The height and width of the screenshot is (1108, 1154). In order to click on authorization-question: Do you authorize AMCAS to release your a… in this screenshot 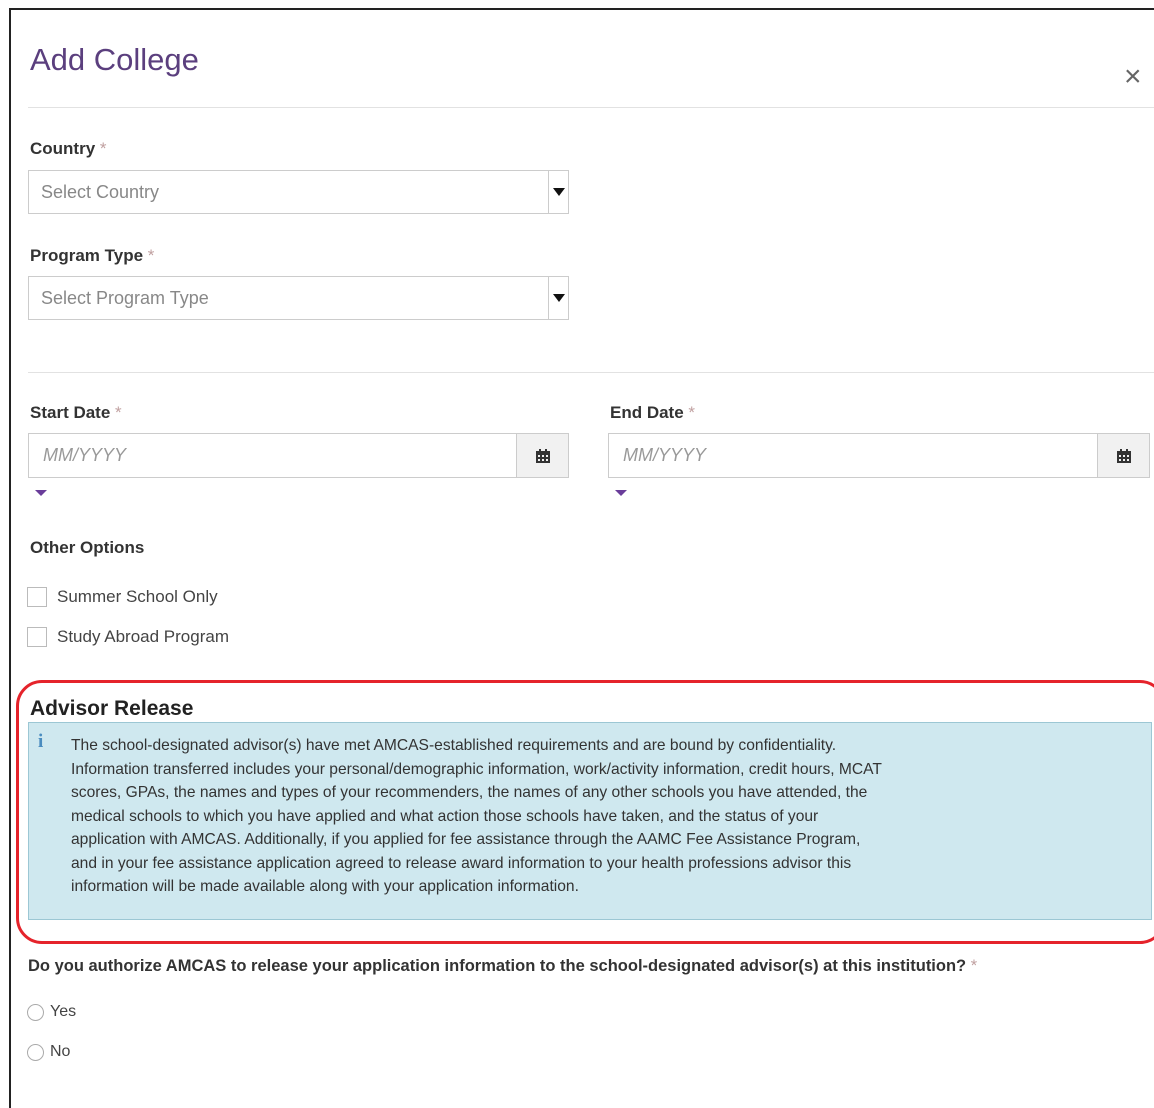, I will do `click(502, 966)`.